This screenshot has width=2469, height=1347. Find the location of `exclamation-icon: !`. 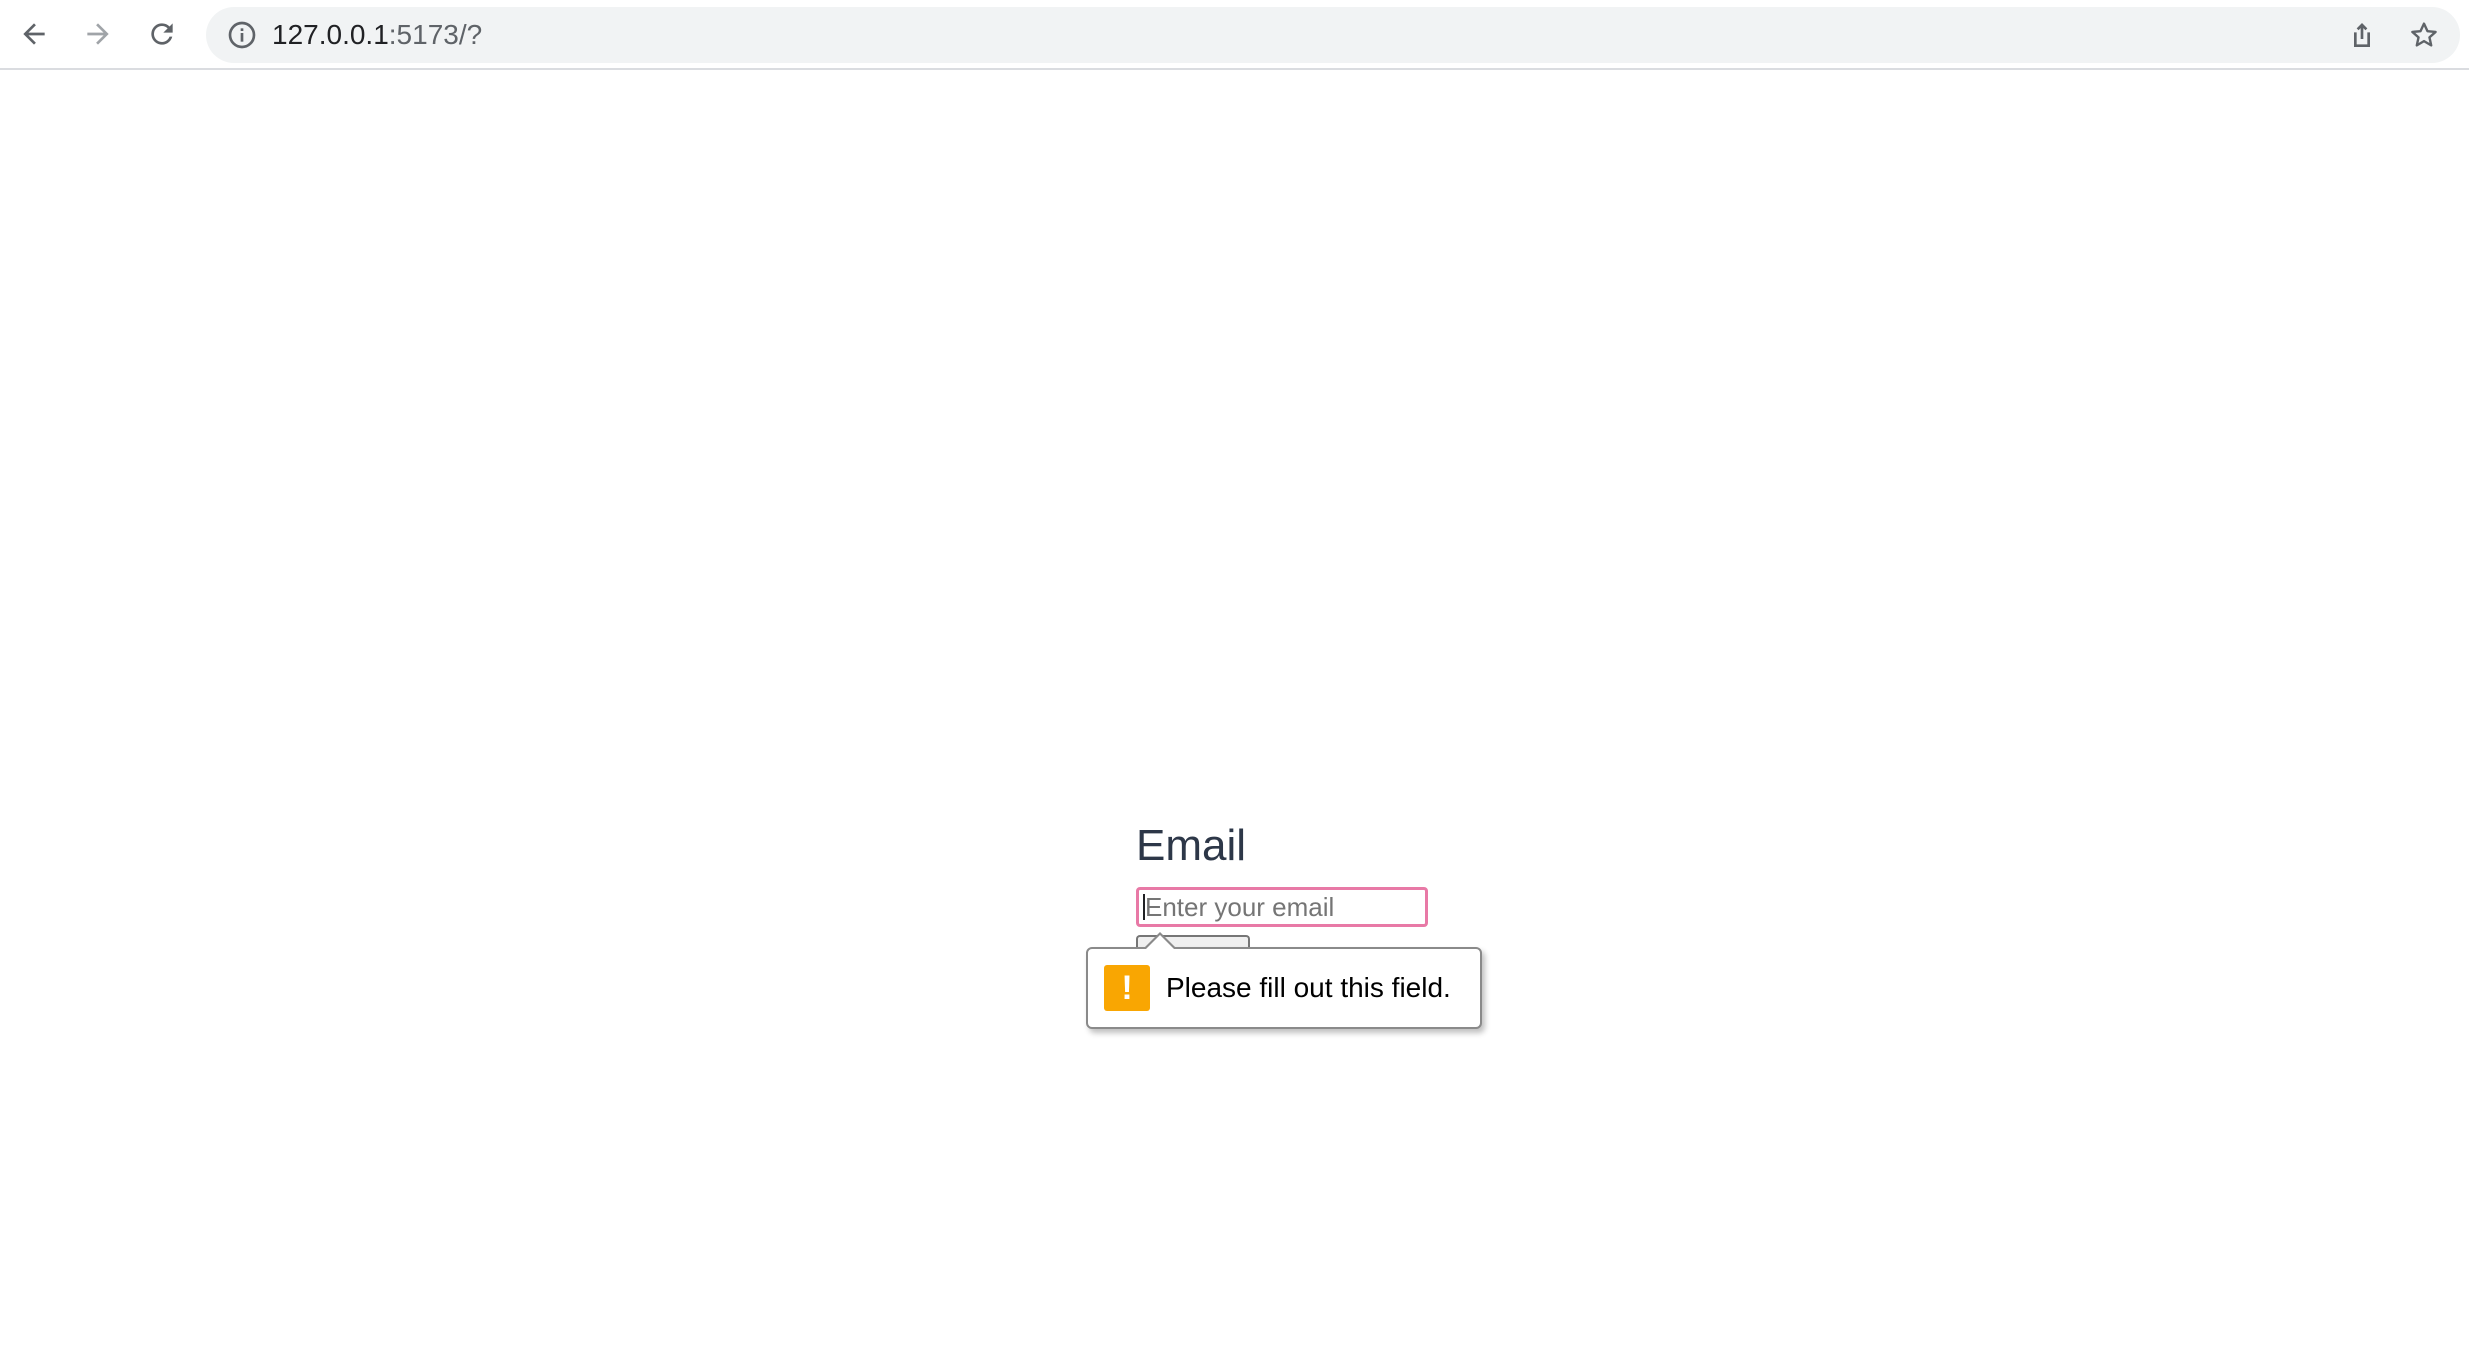

exclamation-icon: ! is located at coordinates (1127, 988).